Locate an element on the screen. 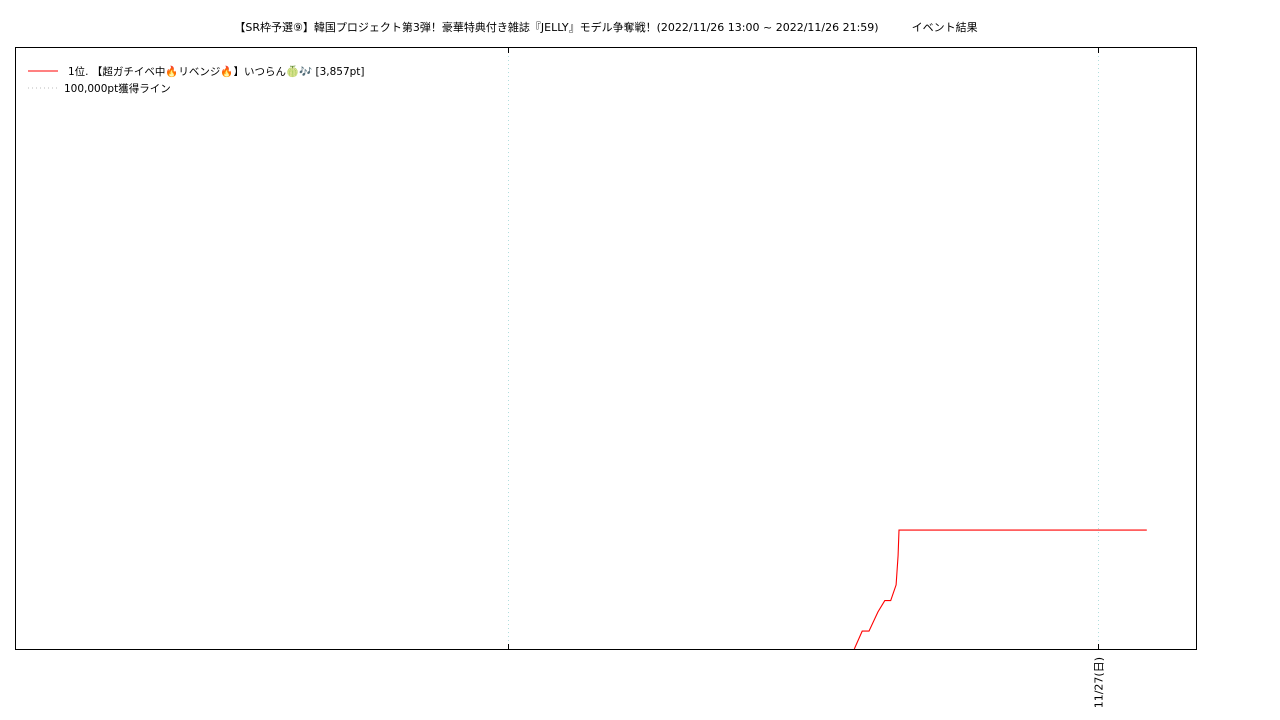 The width and height of the screenshot is (1280, 720). legend-label-2: 100,000pt獲得ライン is located at coordinates (117, 88).